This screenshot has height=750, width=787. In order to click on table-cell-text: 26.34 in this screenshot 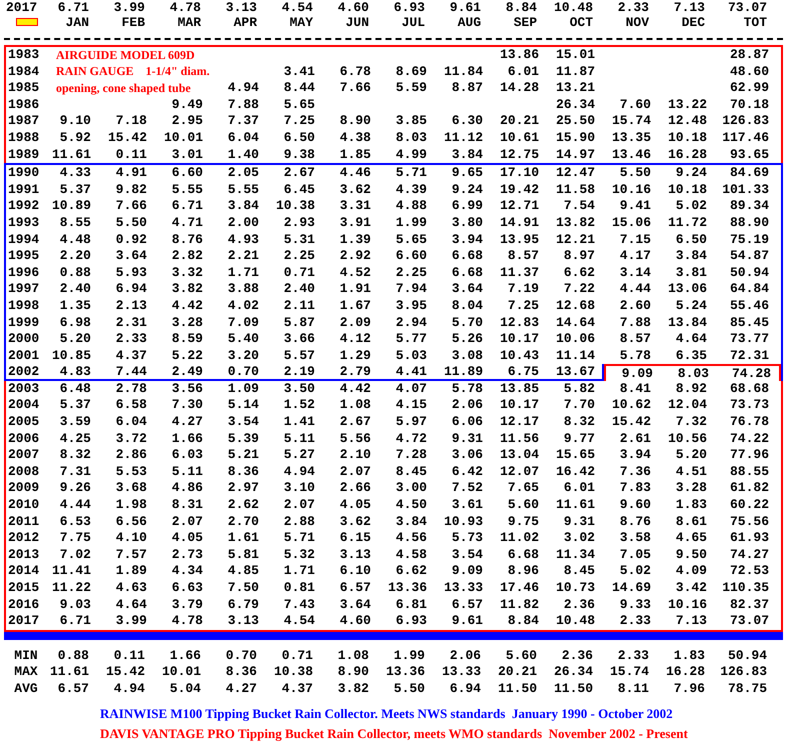, I will do `click(575, 105)`.